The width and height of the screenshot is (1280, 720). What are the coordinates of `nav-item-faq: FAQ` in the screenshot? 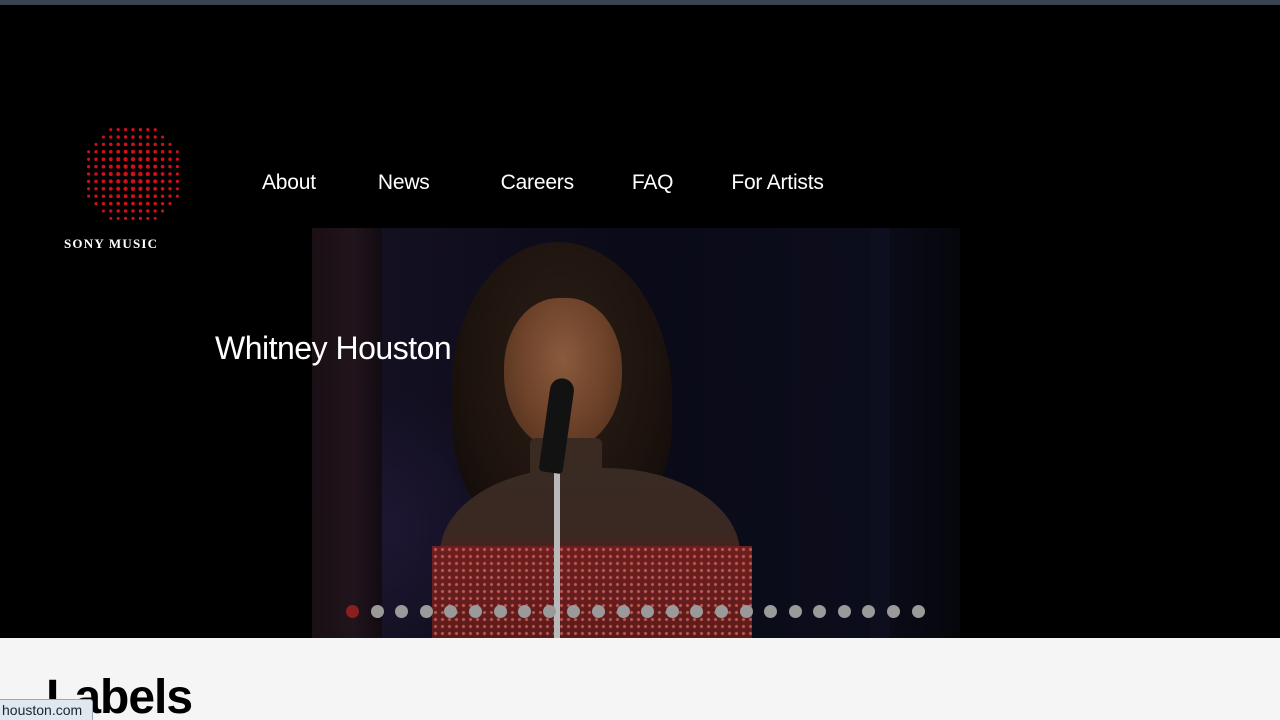 It's located at (653, 183).